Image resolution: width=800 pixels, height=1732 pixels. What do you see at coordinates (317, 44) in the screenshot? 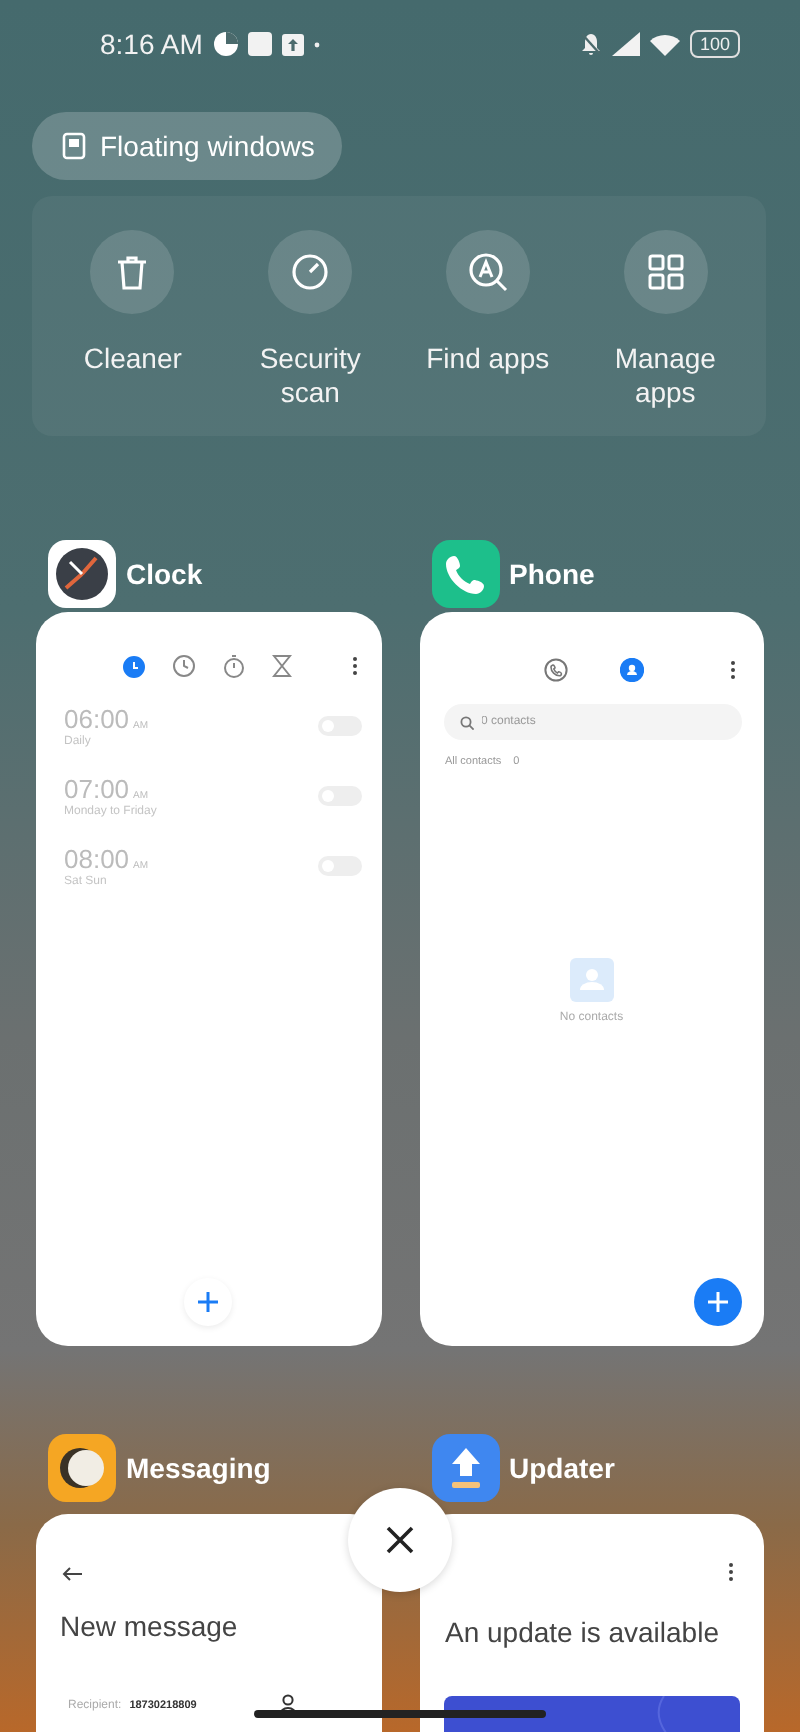
I see `more-dot-icon` at bounding box center [317, 44].